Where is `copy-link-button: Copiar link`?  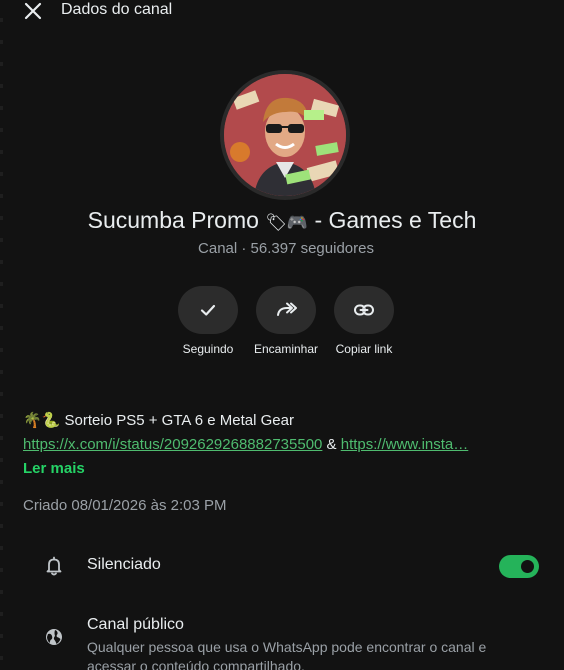 copy-link-button: Copiar link is located at coordinates (364, 321).